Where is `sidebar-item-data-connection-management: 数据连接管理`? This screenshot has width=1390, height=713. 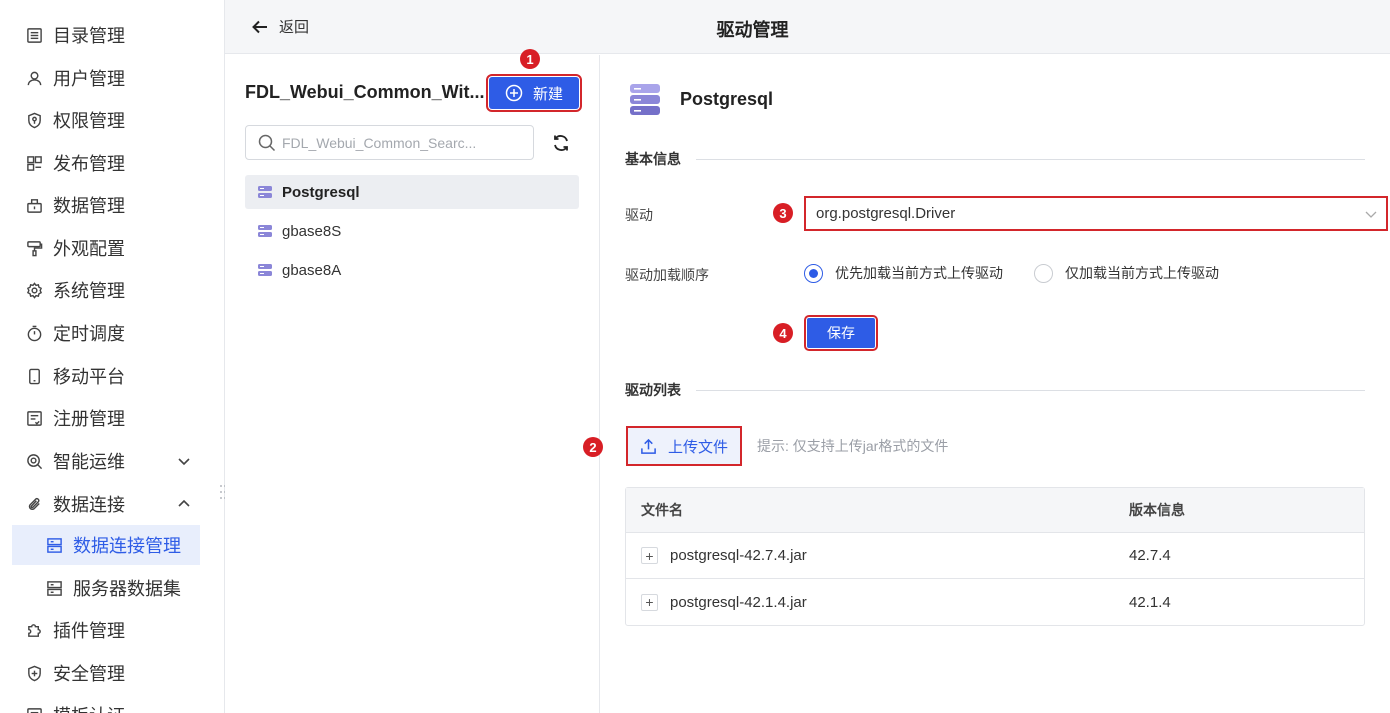 sidebar-item-data-connection-management: 数据连接管理 is located at coordinates (106, 545).